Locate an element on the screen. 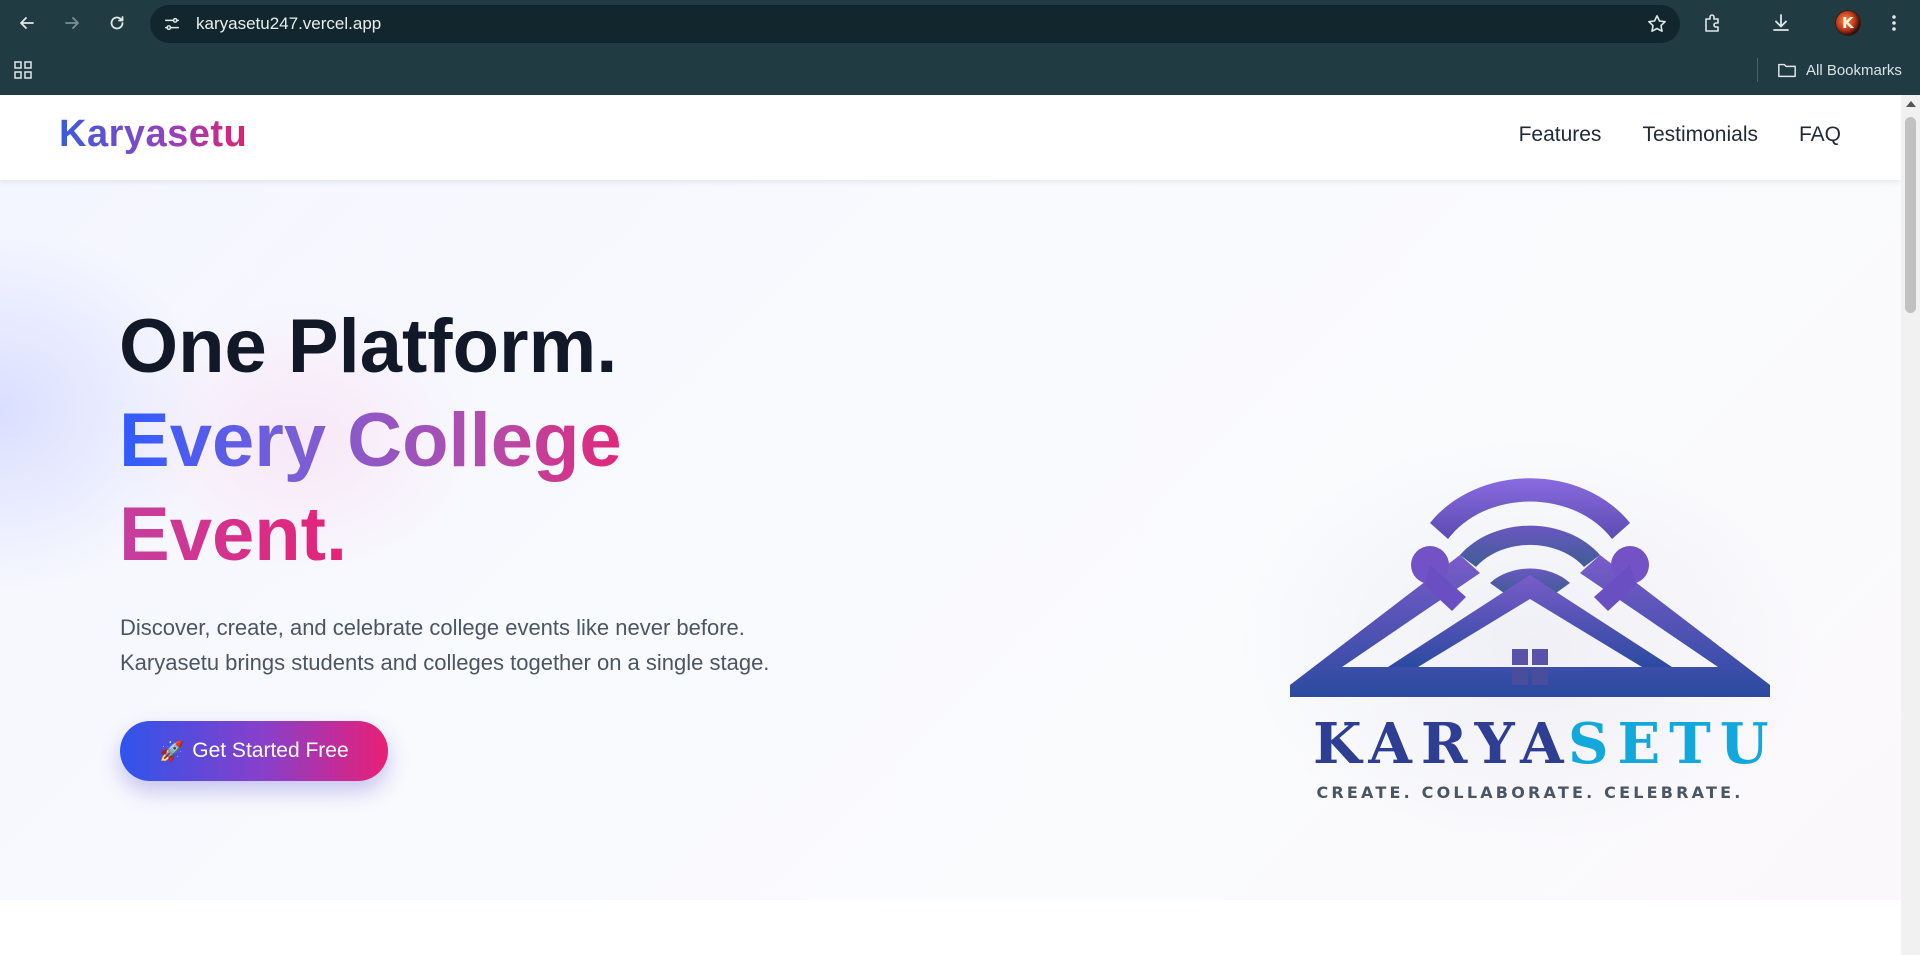 The image size is (1920, 955). forward-button is located at coordinates (72, 23).